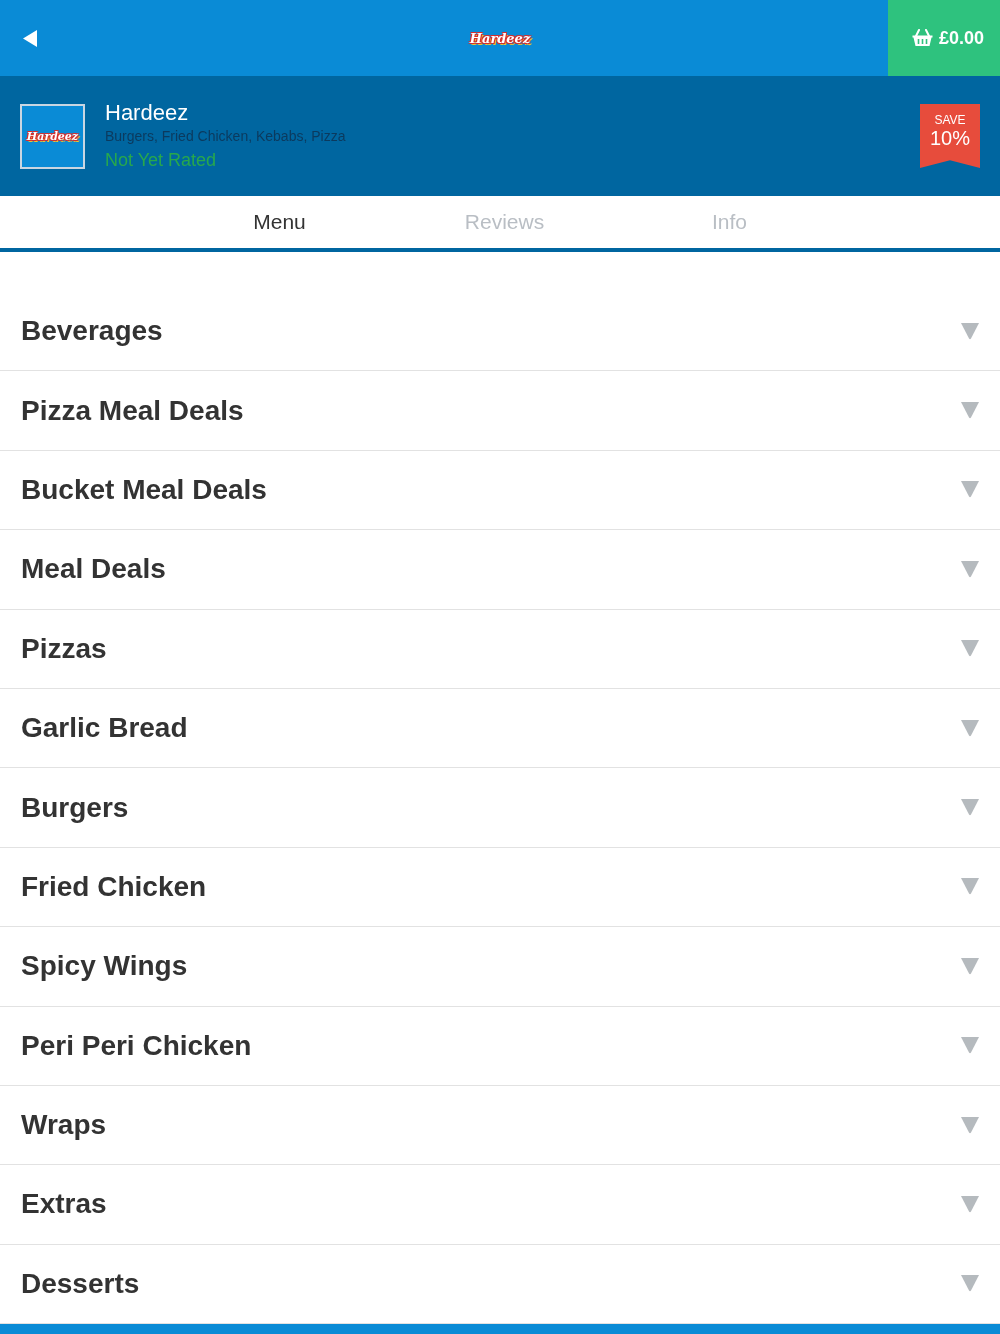 The width and height of the screenshot is (1000, 1334). Describe the element at coordinates (92, 331) in the screenshot. I see `category-name: Beverages` at that location.